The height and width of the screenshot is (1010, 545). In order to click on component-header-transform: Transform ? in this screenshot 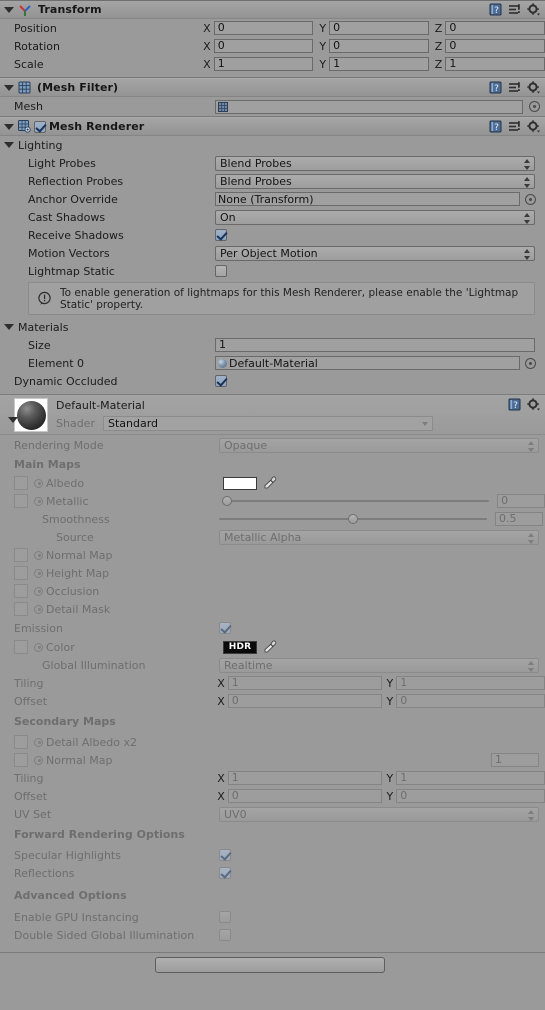, I will do `click(272, 9)`.